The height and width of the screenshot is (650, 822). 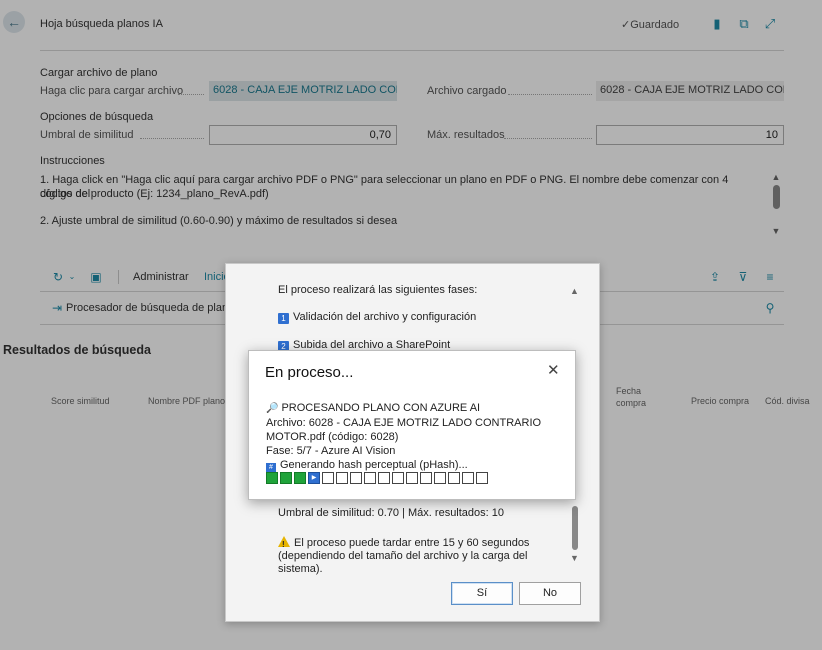 What do you see at coordinates (314, 478) in the screenshot?
I see `progress-cell: ▶` at bounding box center [314, 478].